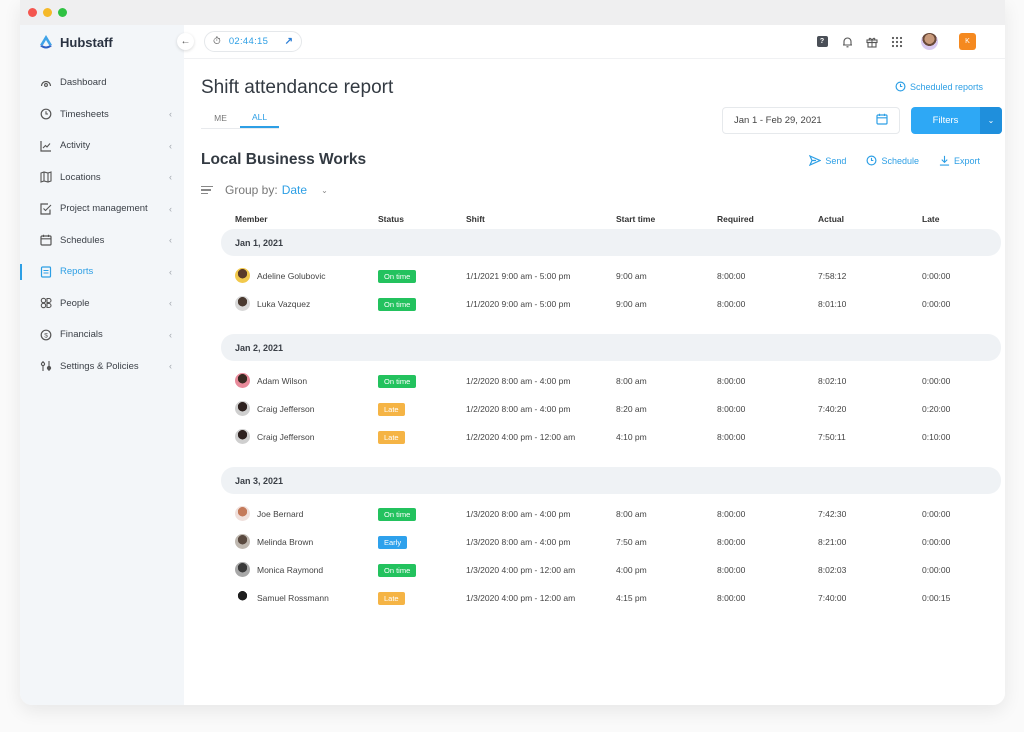 The height and width of the screenshot is (732, 1024). Describe the element at coordinates (102, 335) in the screenshot. I see `sidebar-item-financials: $ Financials ‹` at that location.